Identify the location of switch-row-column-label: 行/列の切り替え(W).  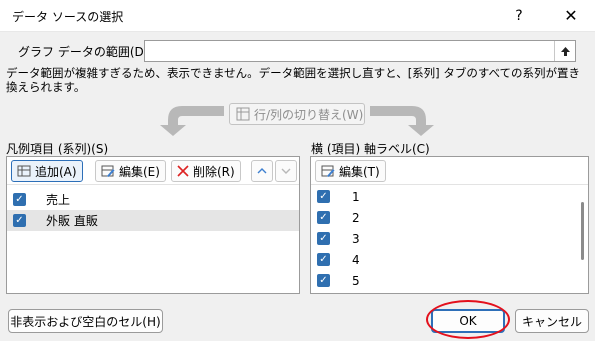
(309, 114).